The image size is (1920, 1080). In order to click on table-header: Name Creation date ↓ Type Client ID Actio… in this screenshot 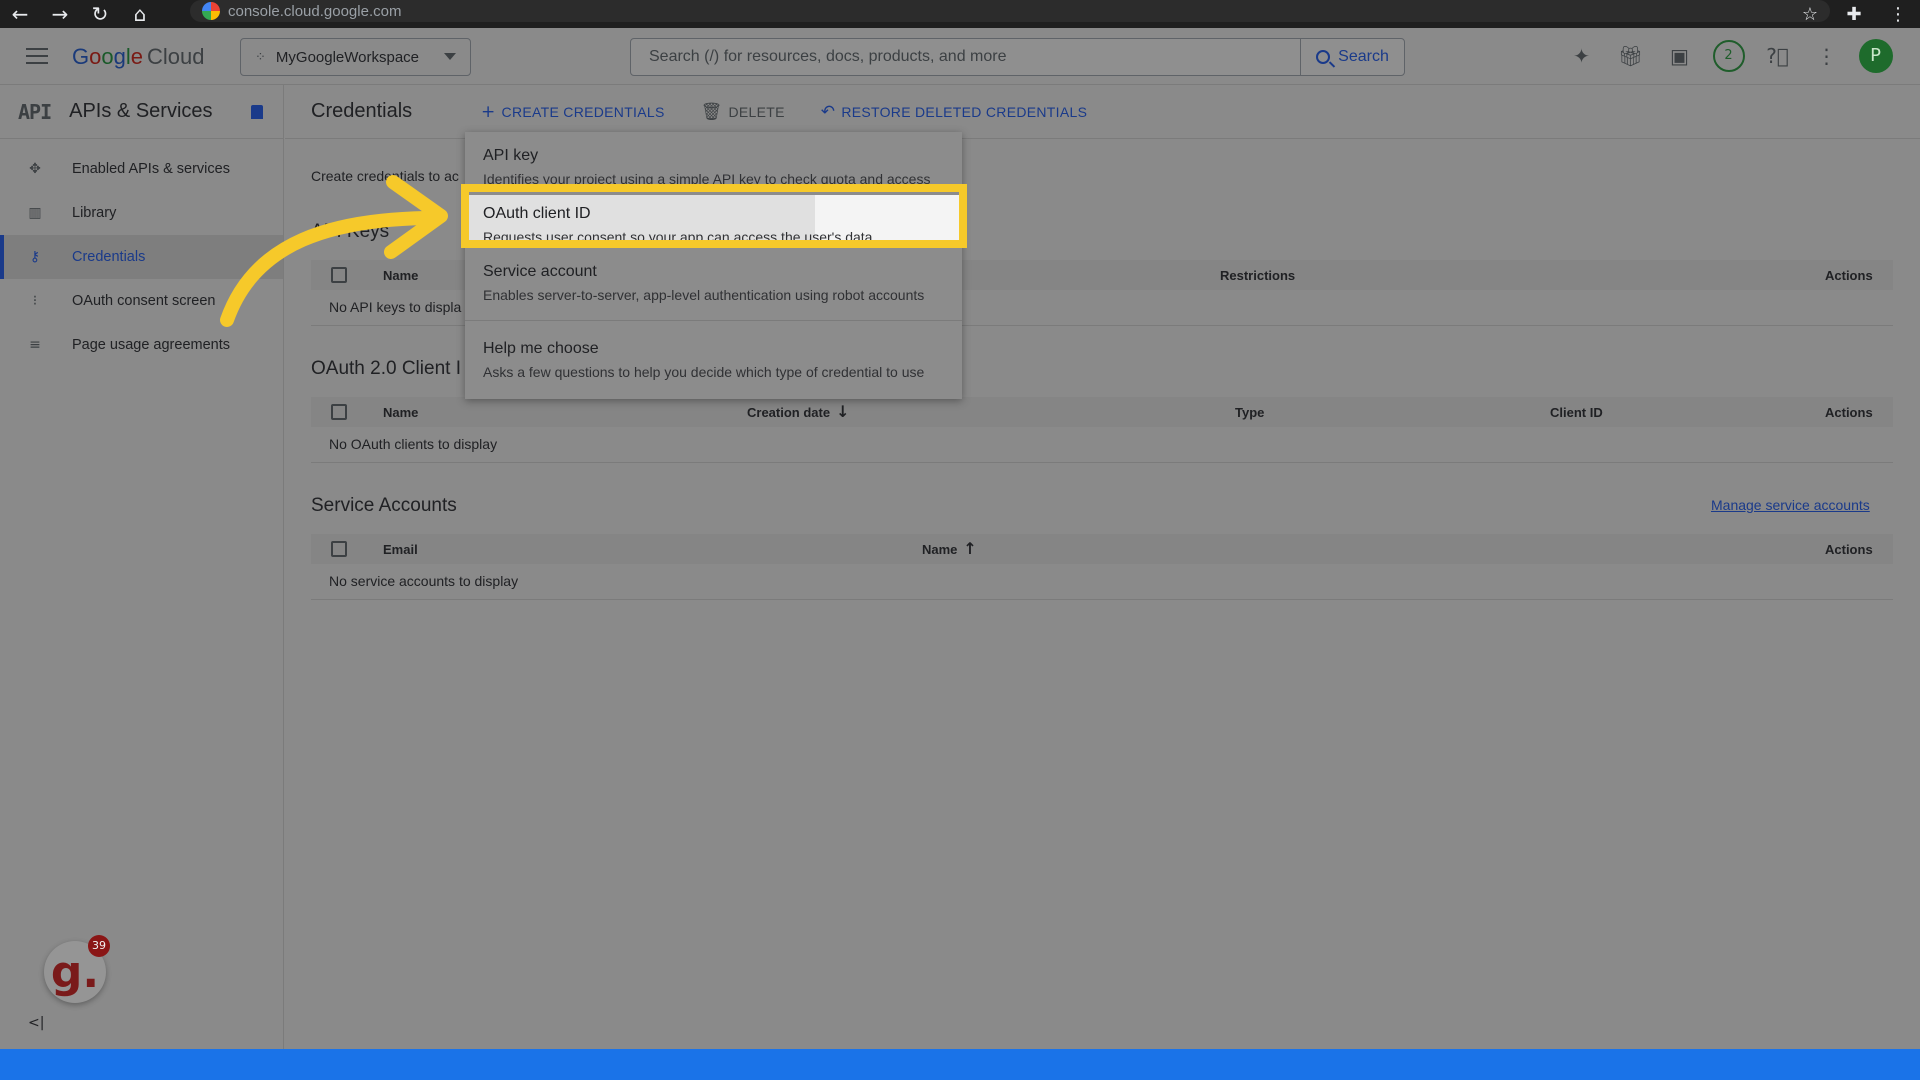, I will do `click(1102, 412)`.